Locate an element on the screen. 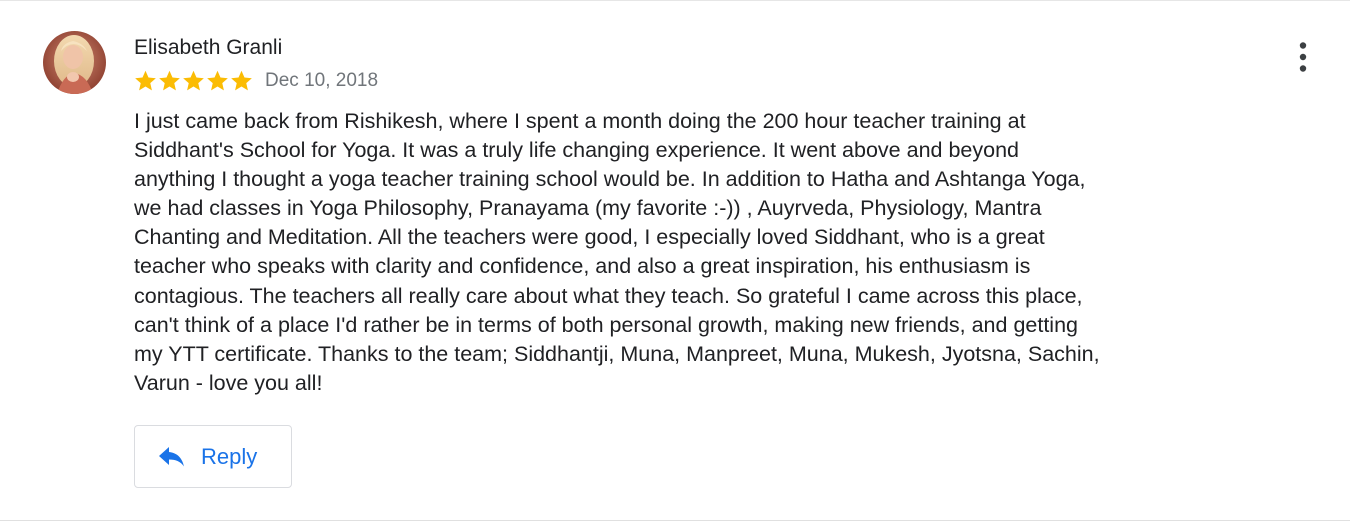 The height and width of the screenshot is (521, 1350). star-rating is located at coordinates (193, 81).